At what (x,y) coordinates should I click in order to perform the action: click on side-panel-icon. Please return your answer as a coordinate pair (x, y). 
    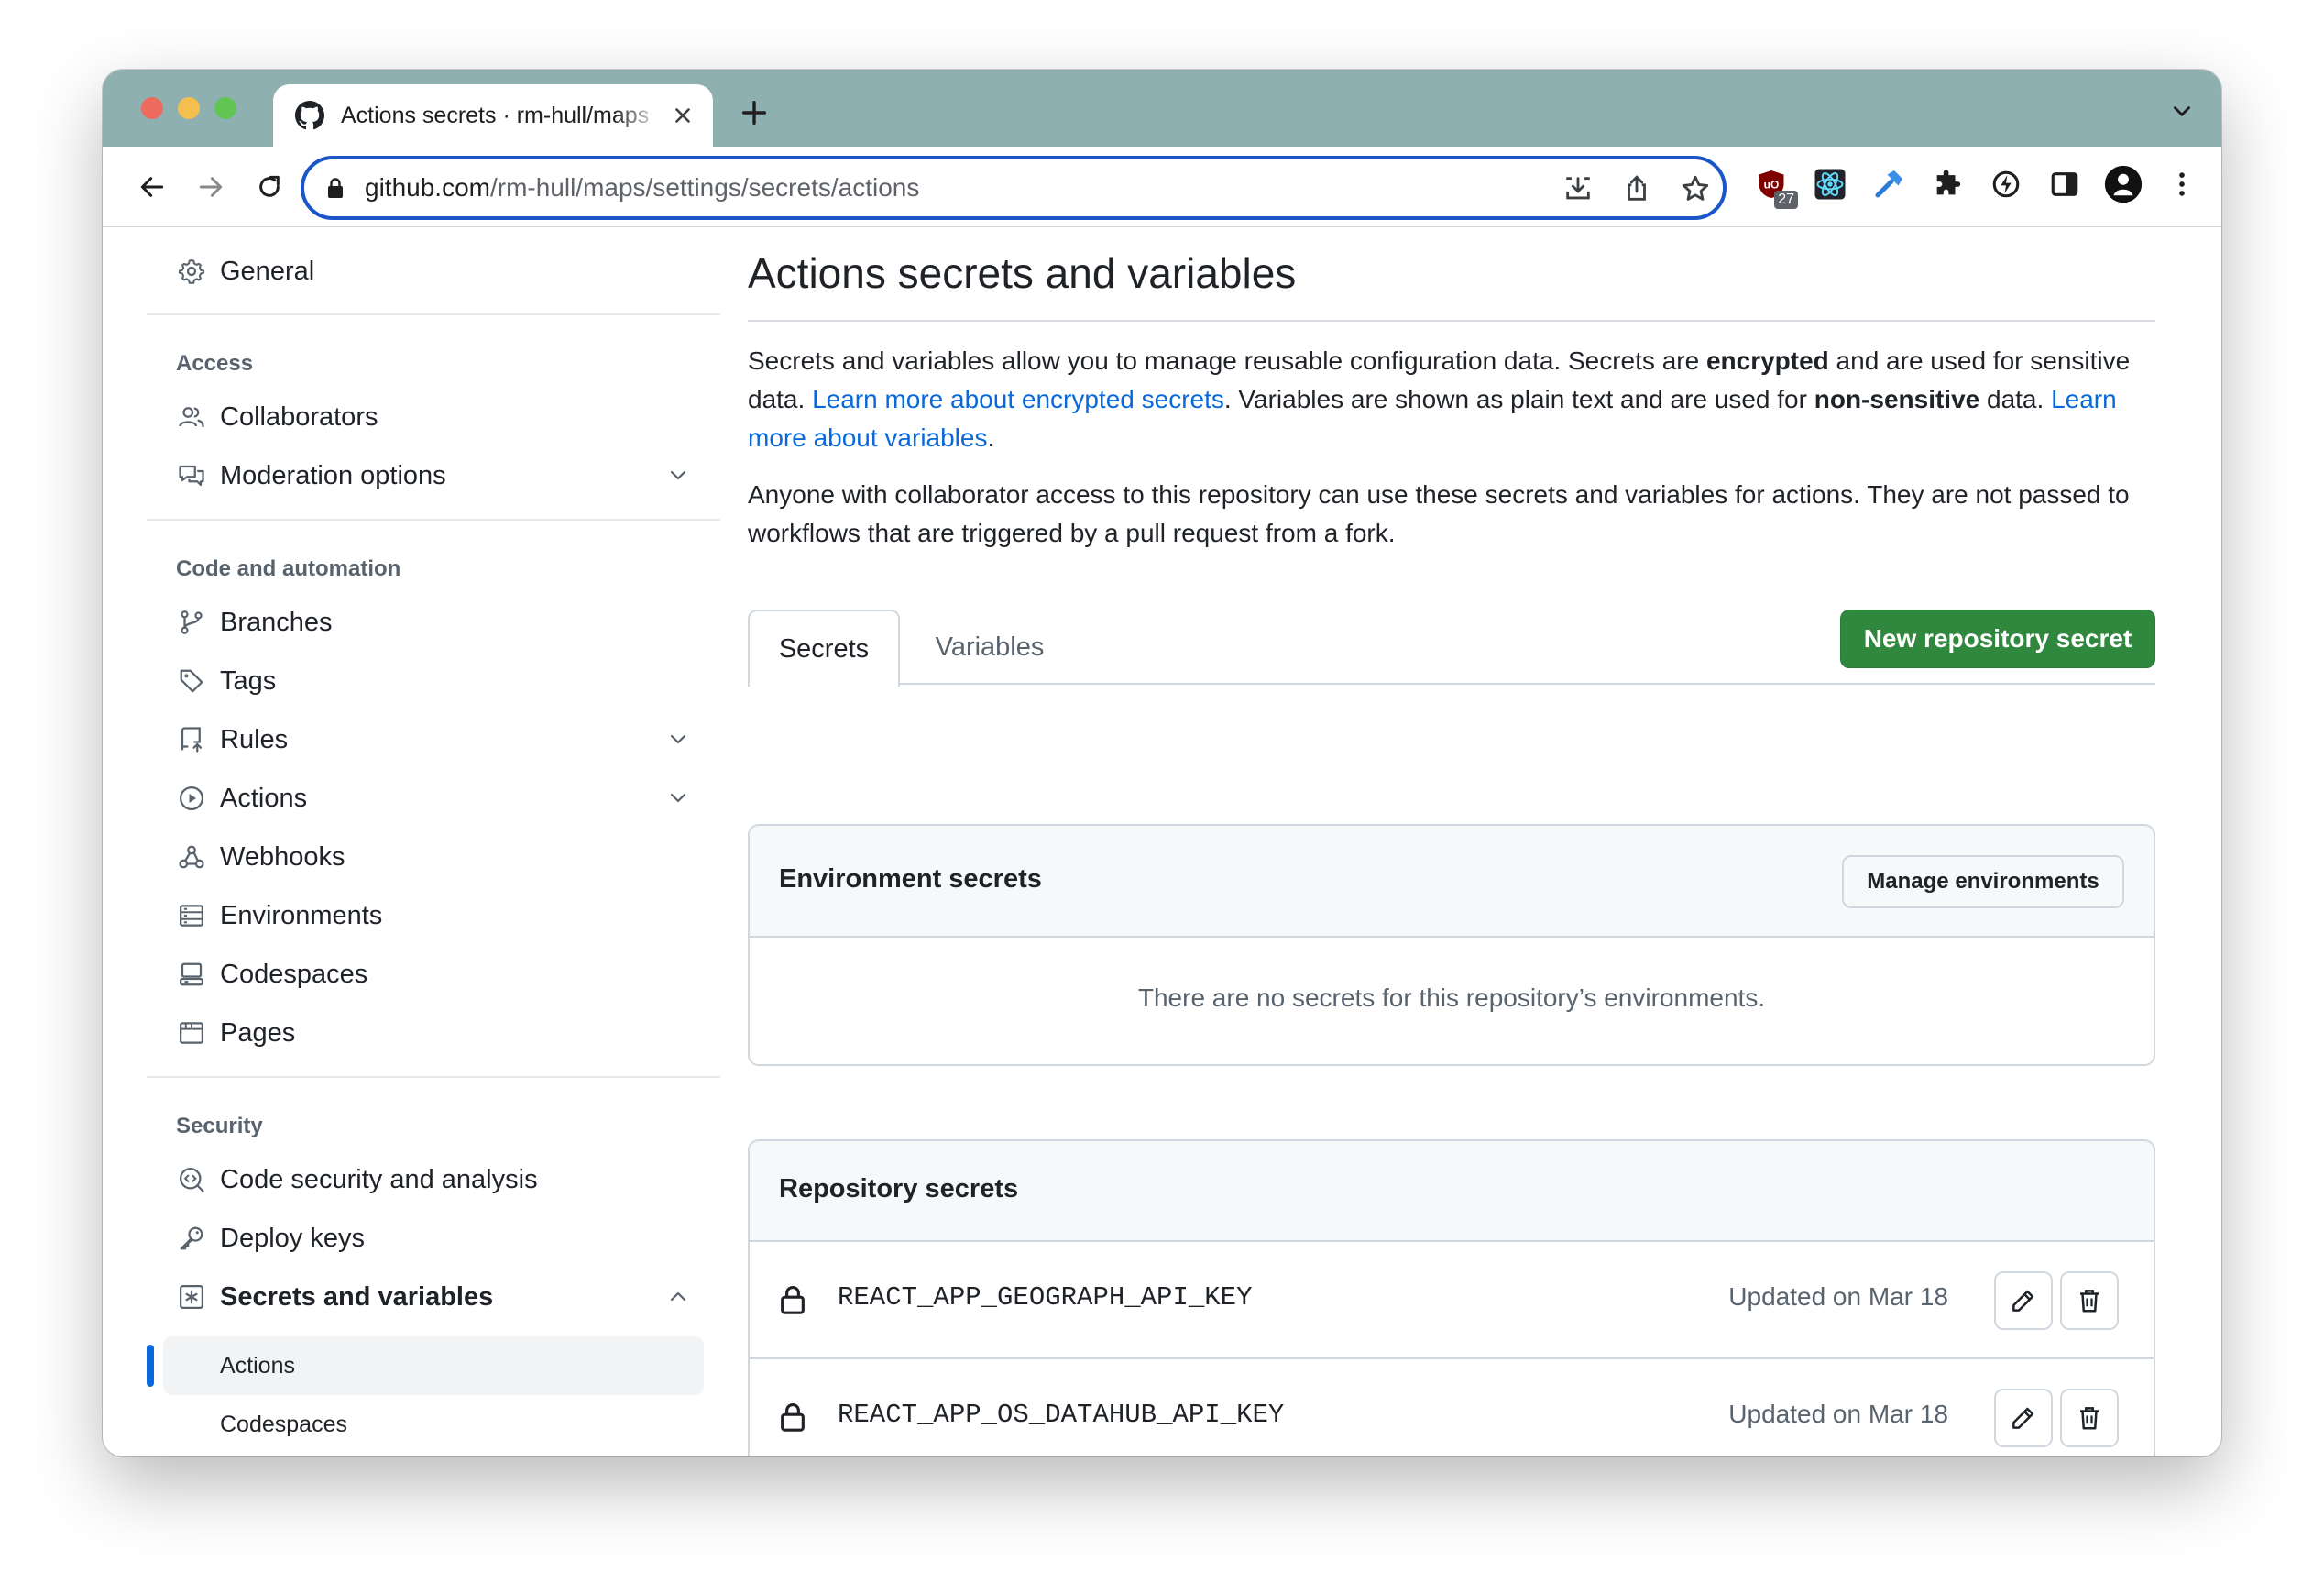
    Looking at the image, I should click on (2064, 184).